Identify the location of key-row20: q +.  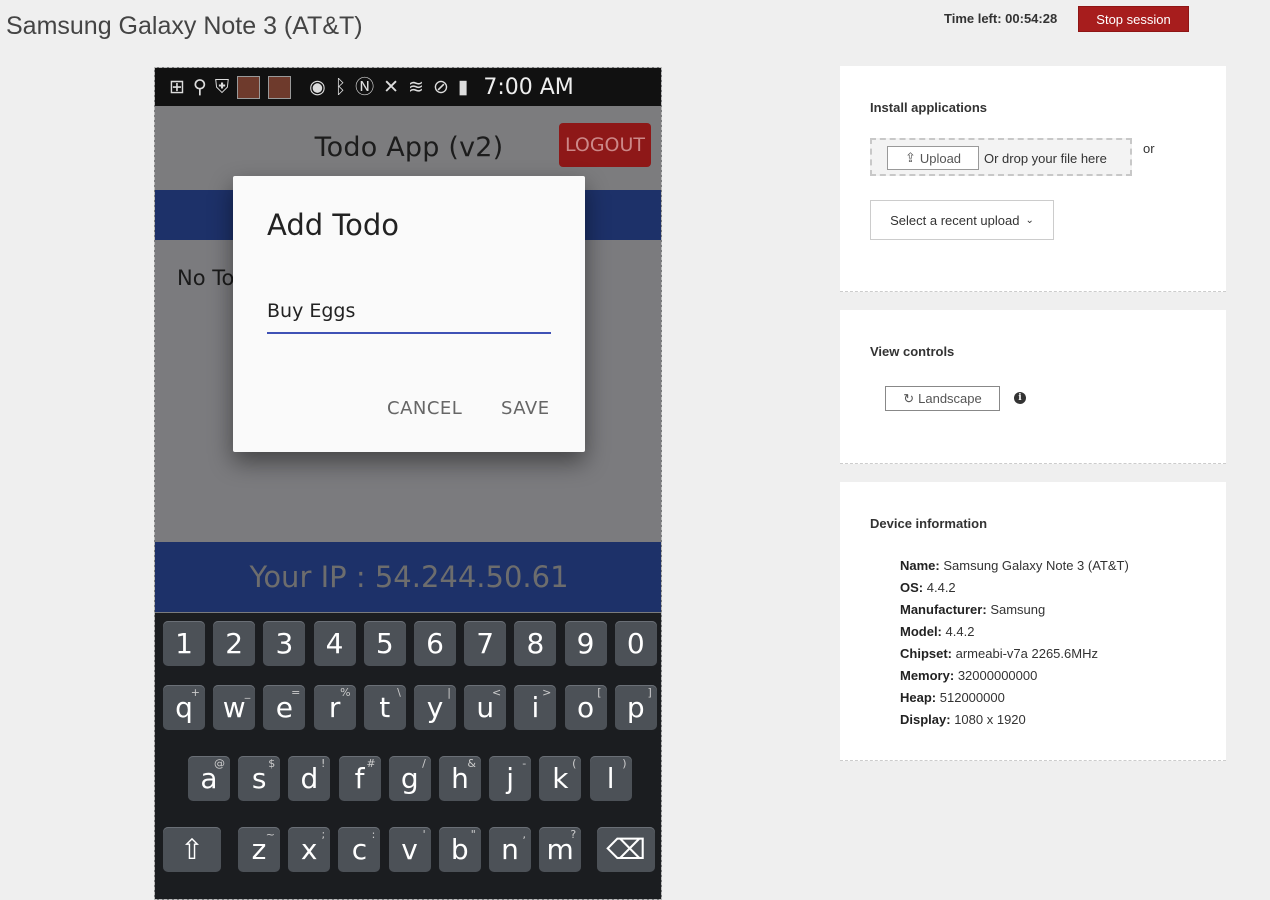
(184, 707).